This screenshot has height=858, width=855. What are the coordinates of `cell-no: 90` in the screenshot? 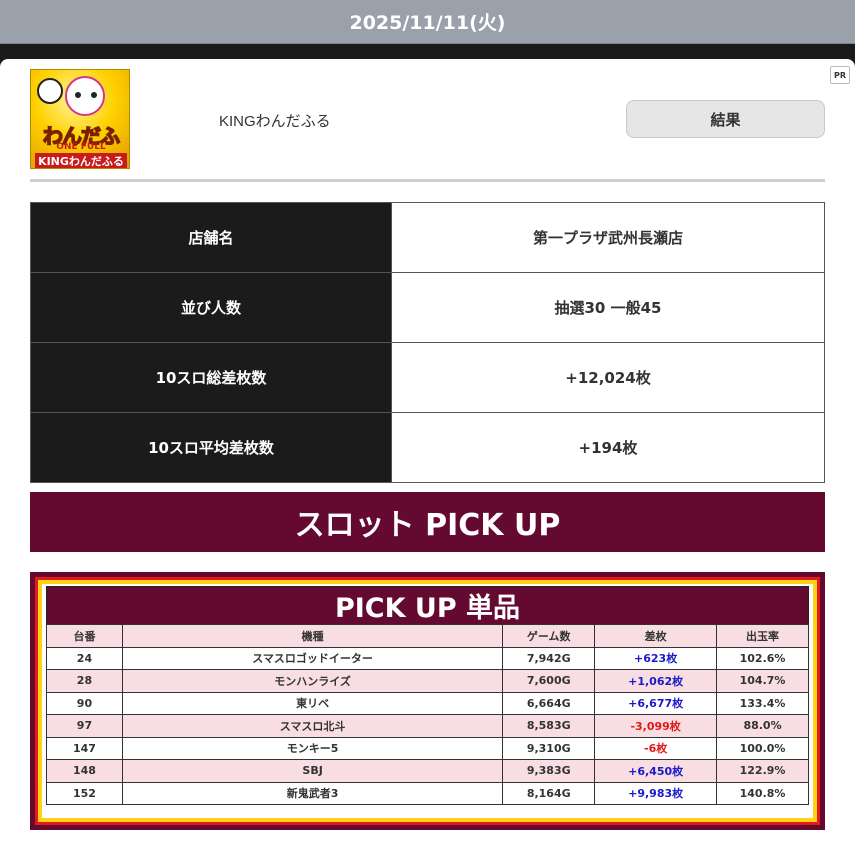 It's located at (84, 703).